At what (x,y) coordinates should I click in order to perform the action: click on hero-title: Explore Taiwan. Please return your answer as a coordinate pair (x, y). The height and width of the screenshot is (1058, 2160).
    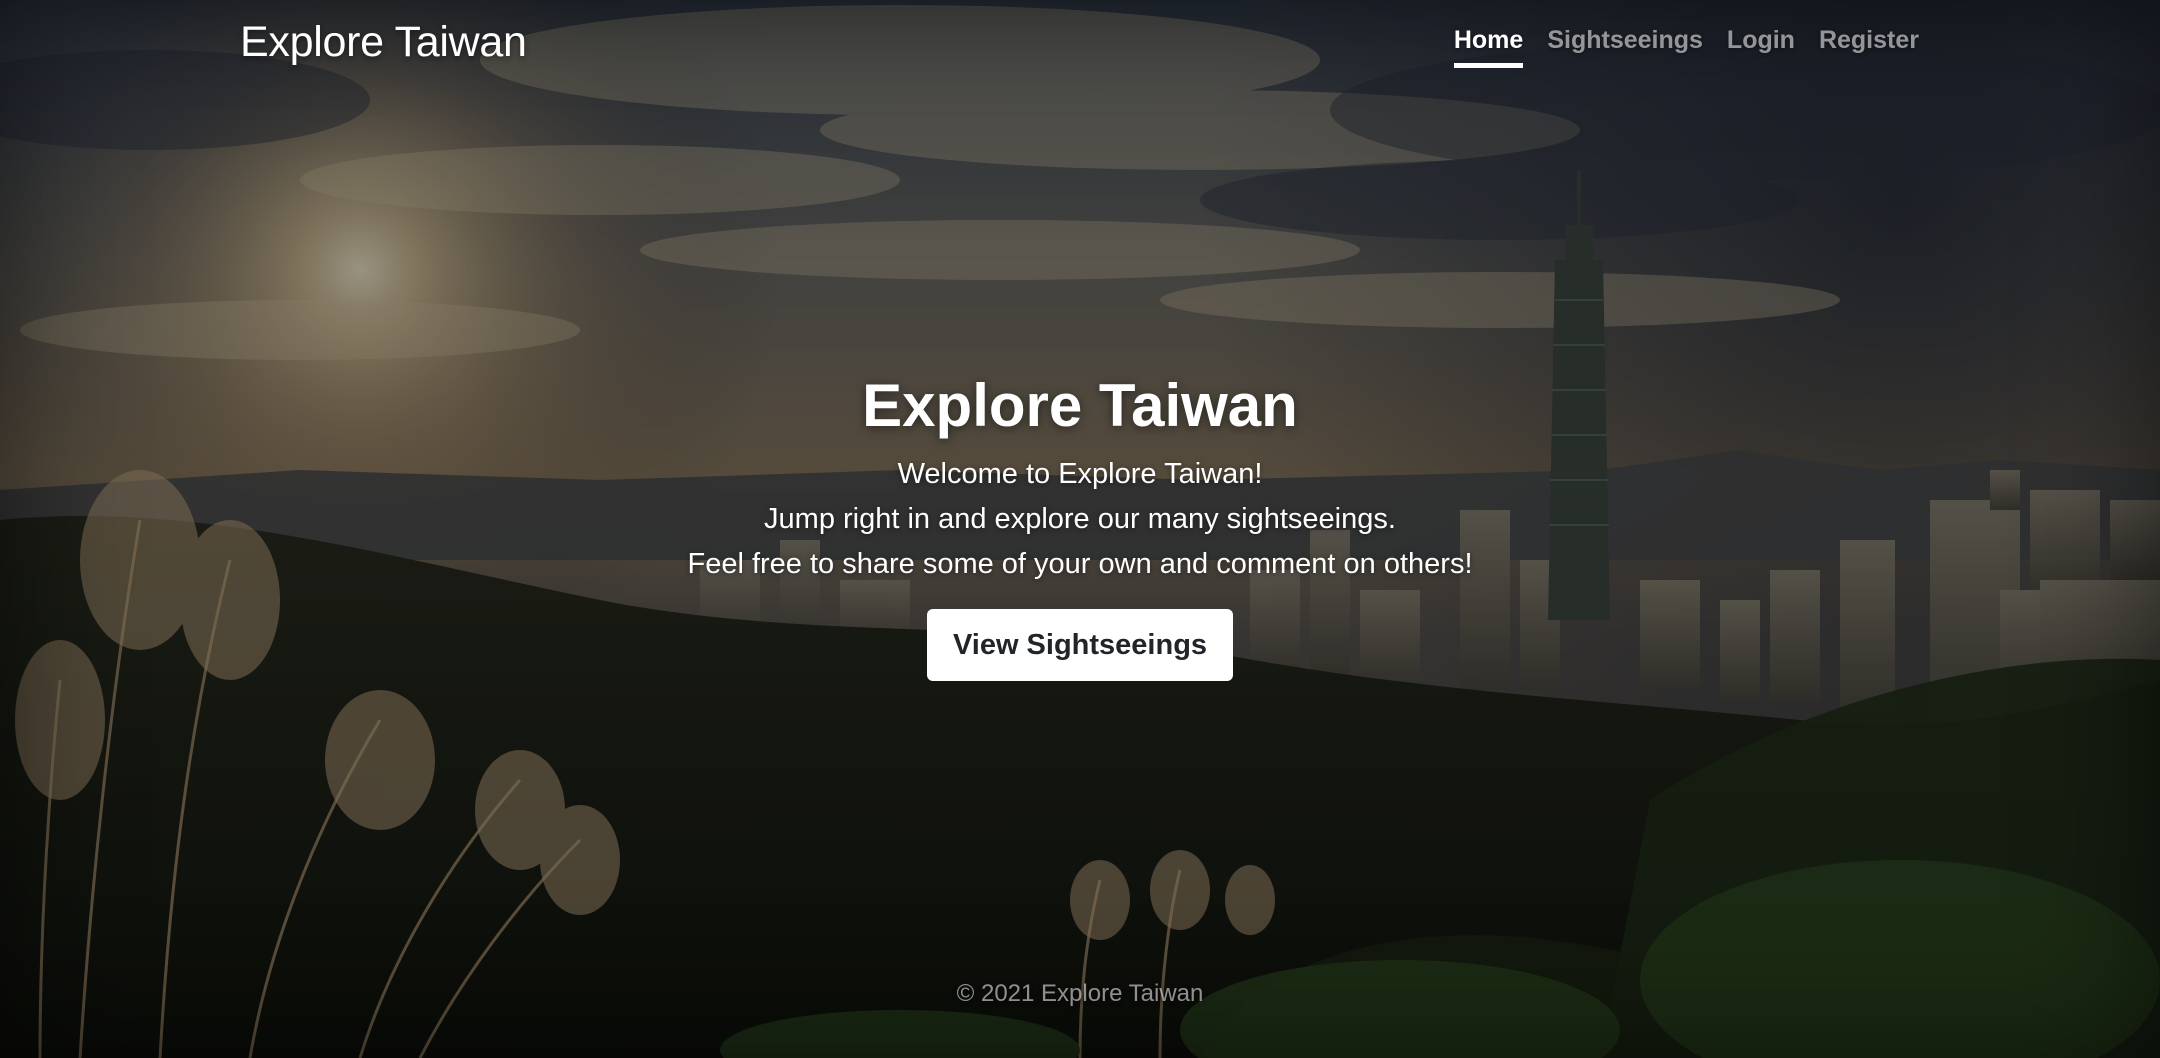
    Looking at the image, I should click on (1080, 405).